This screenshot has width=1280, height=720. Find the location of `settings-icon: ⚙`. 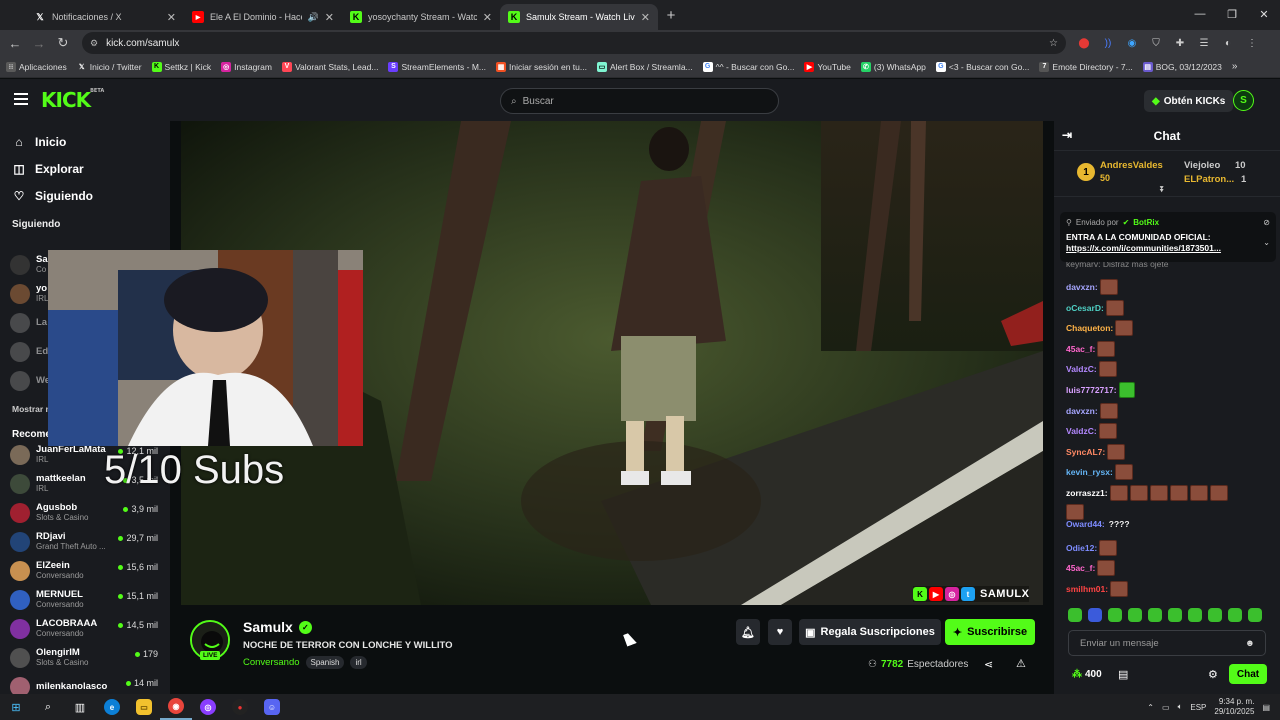

settings-icon: ⚙ is located at coordinates (1213, 674).